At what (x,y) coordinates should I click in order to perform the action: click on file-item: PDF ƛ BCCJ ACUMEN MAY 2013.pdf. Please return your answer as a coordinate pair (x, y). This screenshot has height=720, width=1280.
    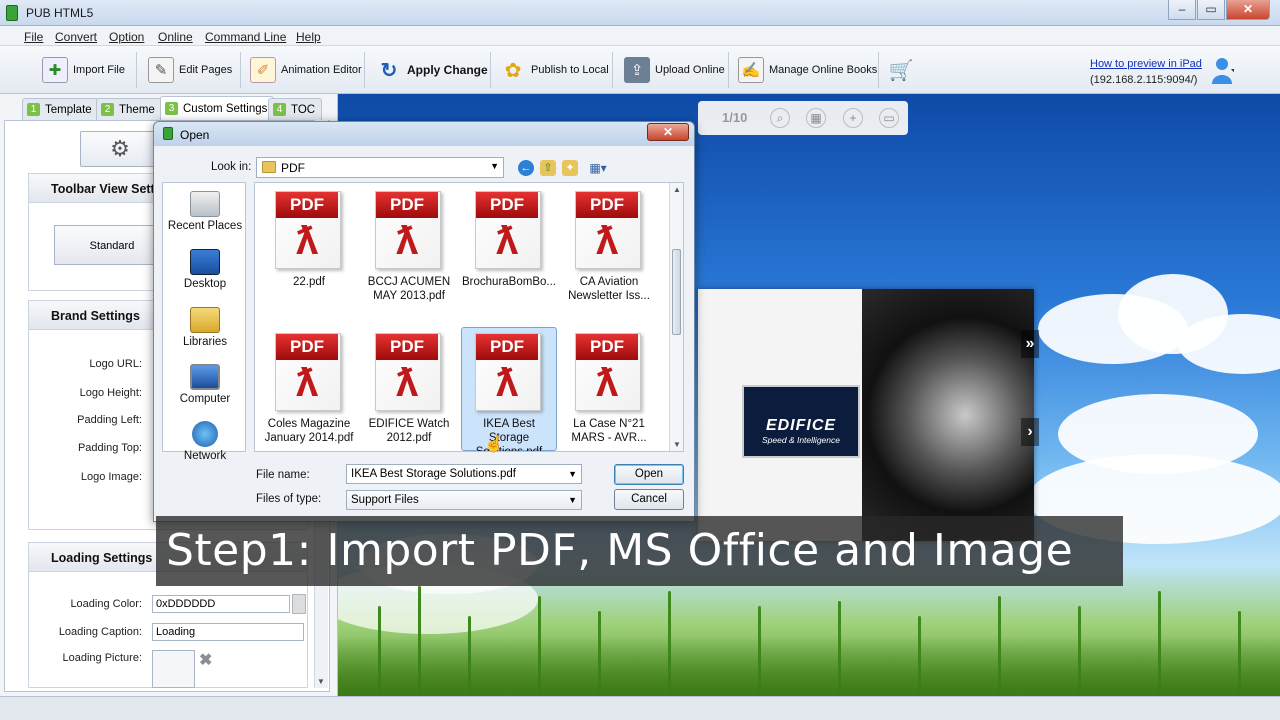
    Looking at the image, I should click on (409, 245).